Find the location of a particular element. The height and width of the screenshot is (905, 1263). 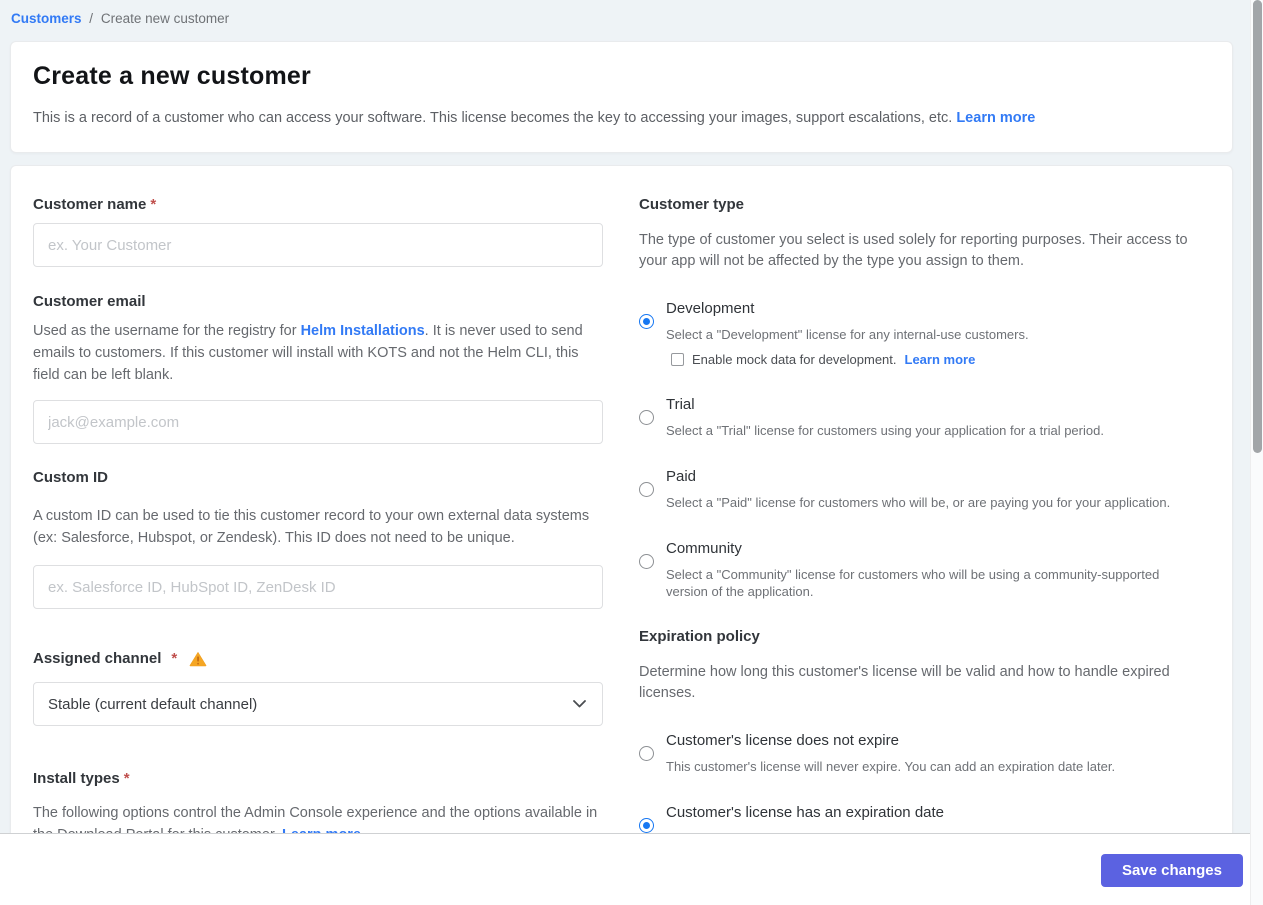

breadcrumb: Customers / Create new customer is located at coordinates (625, 13).